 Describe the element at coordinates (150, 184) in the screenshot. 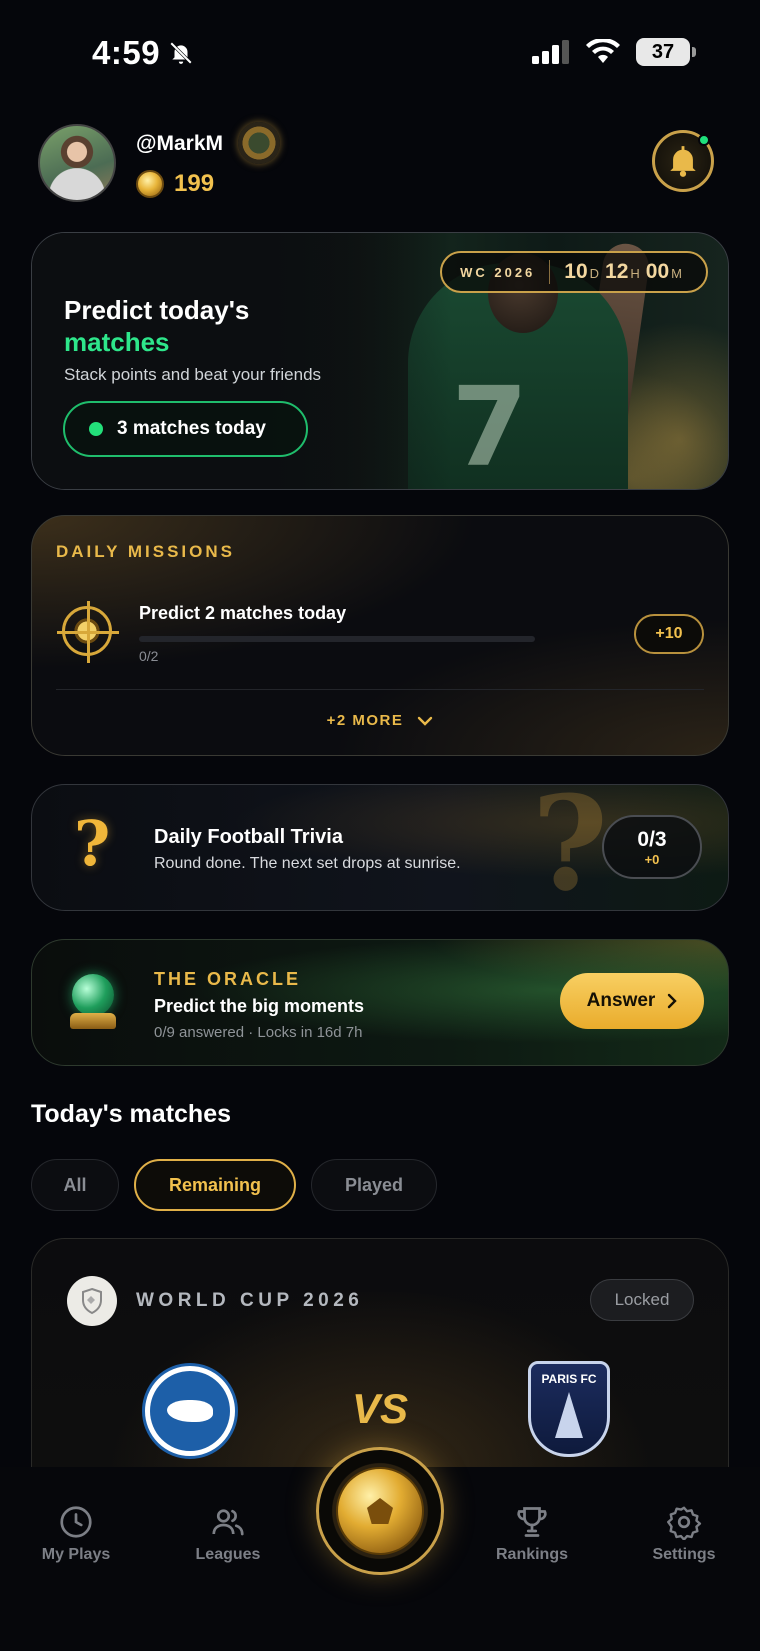

I see `coin-icon` at that location.